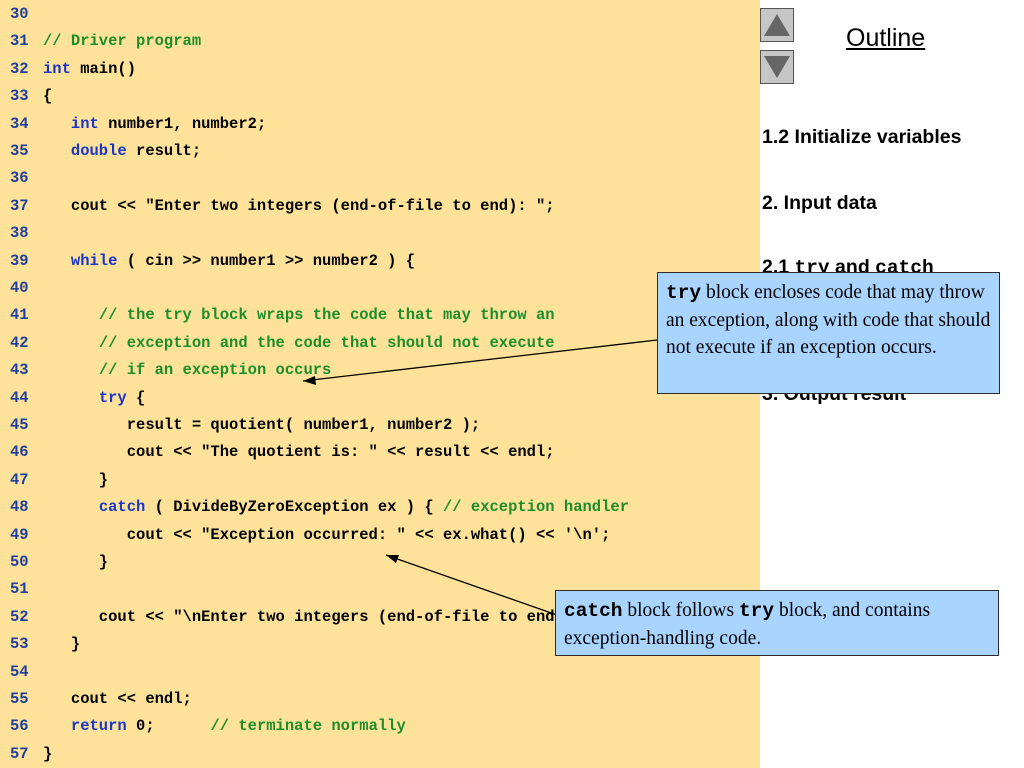  Describe the element at coordinates (536, 507) in the screenshot. I see `code-comment: // exception handler` at that location.